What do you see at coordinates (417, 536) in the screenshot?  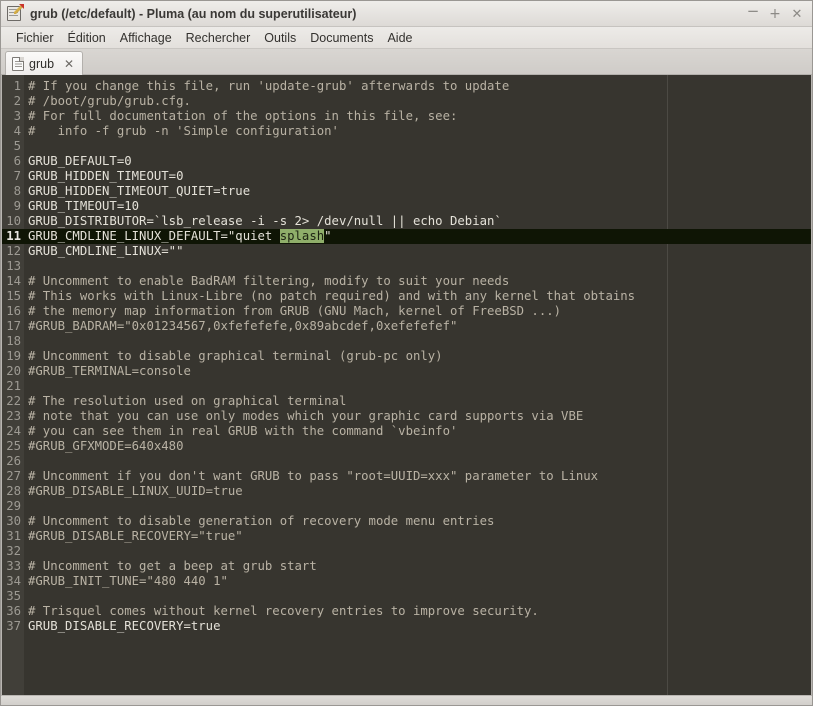 I see `code-line: #GRUB_DISABLE_RECOVERY="true"` at bounding box center [417, 536].